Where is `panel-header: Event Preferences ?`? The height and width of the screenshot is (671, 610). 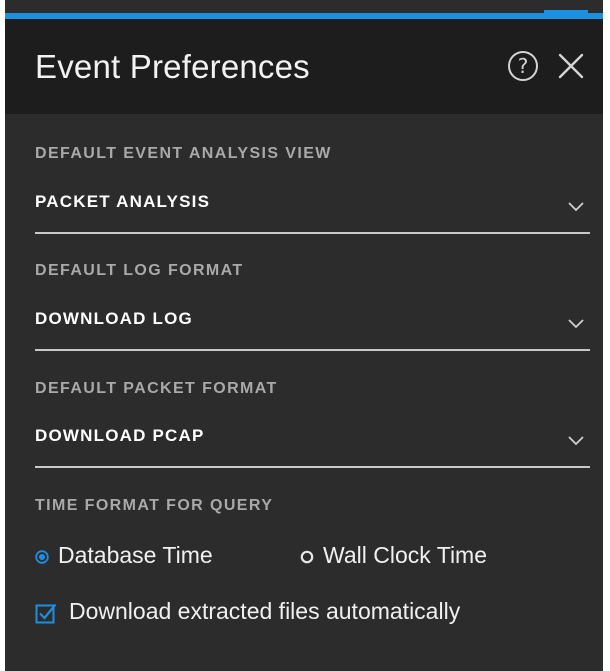 panel-header: Event Preferences ? is located at coordinates (304, 66).